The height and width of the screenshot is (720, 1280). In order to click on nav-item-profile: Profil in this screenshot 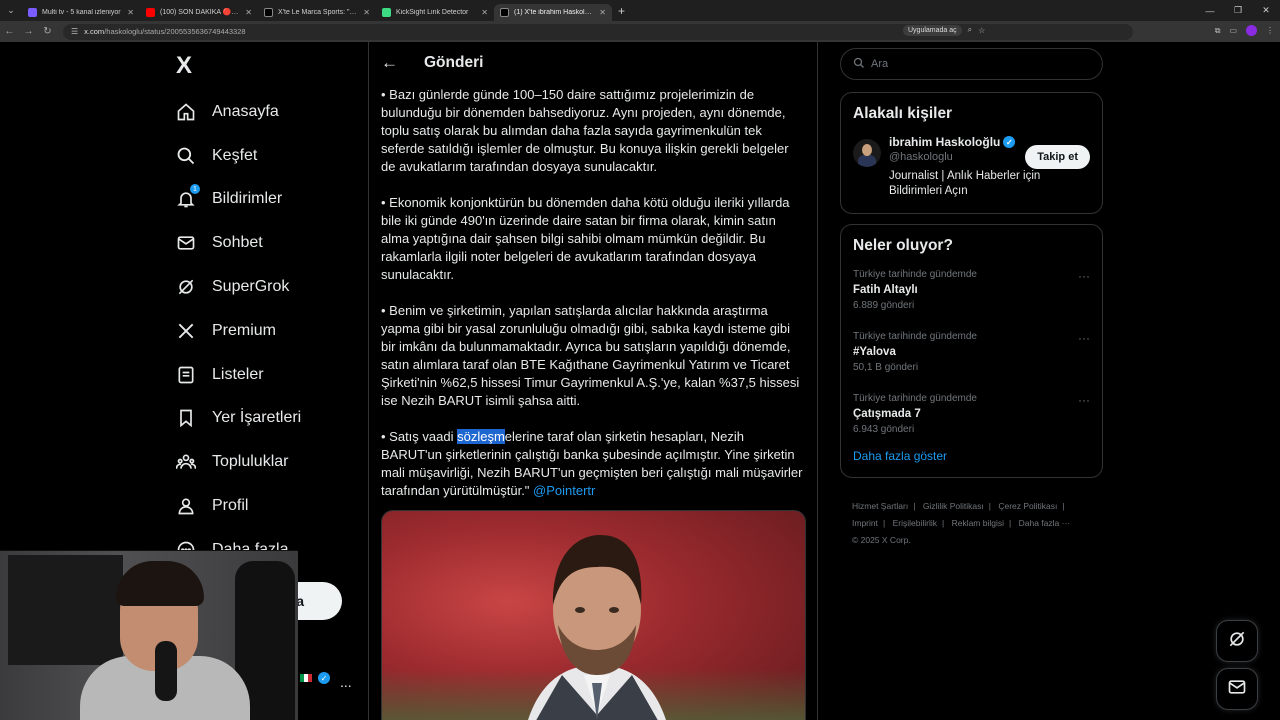, I will do `click(266, 506)`.